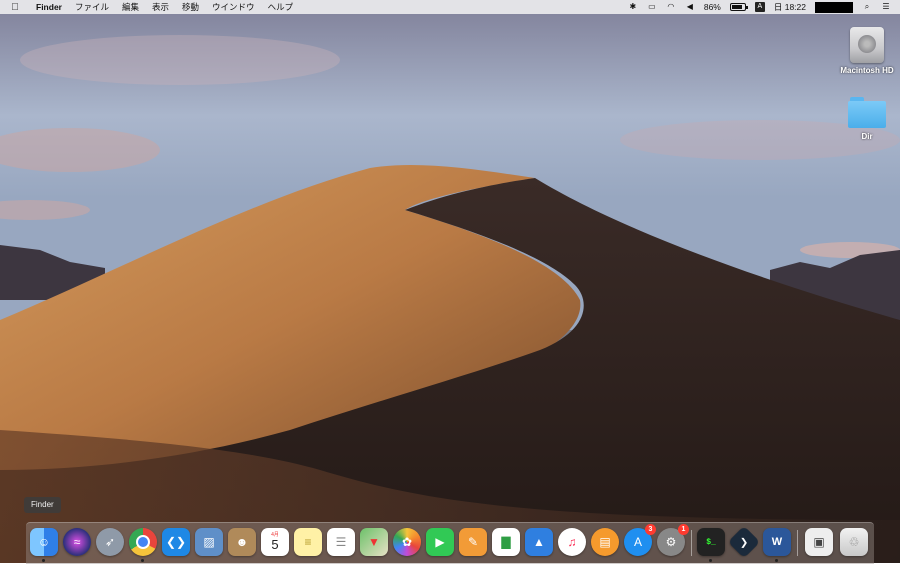 Image resolution: width=900 pixels, height=564 pixels. I want to click on menu-app-name: Finder, so click(49, 7).